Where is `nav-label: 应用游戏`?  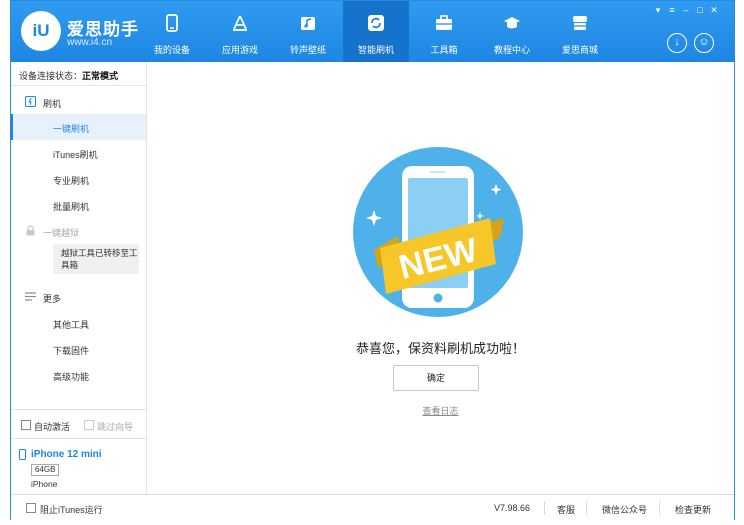 nav-label: 应用游戏 is located at coordinates (239, 50).